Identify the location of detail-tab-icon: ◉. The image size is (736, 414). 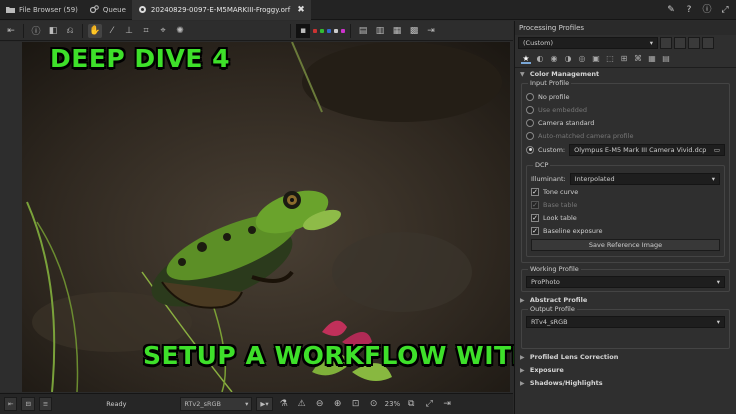
(554, 59).